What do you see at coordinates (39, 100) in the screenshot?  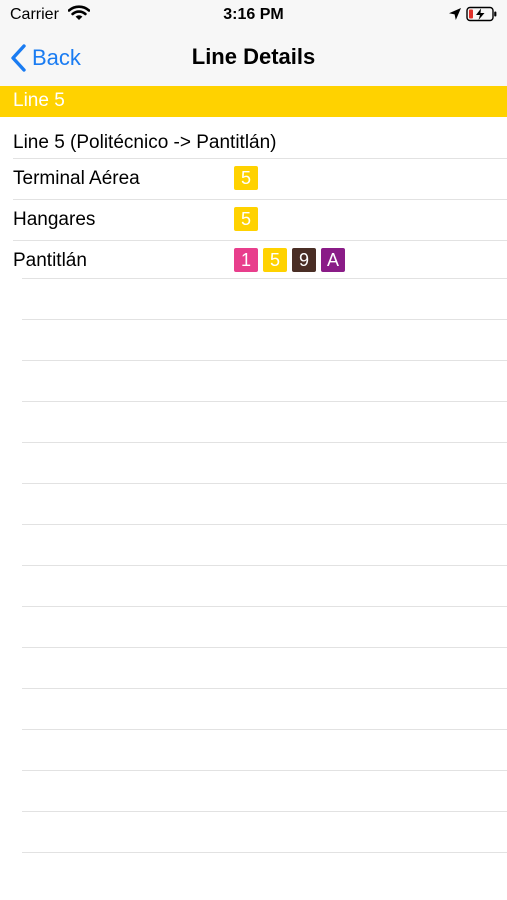 I see `section-header-label: Line 5` at bounding box center [39, 100].